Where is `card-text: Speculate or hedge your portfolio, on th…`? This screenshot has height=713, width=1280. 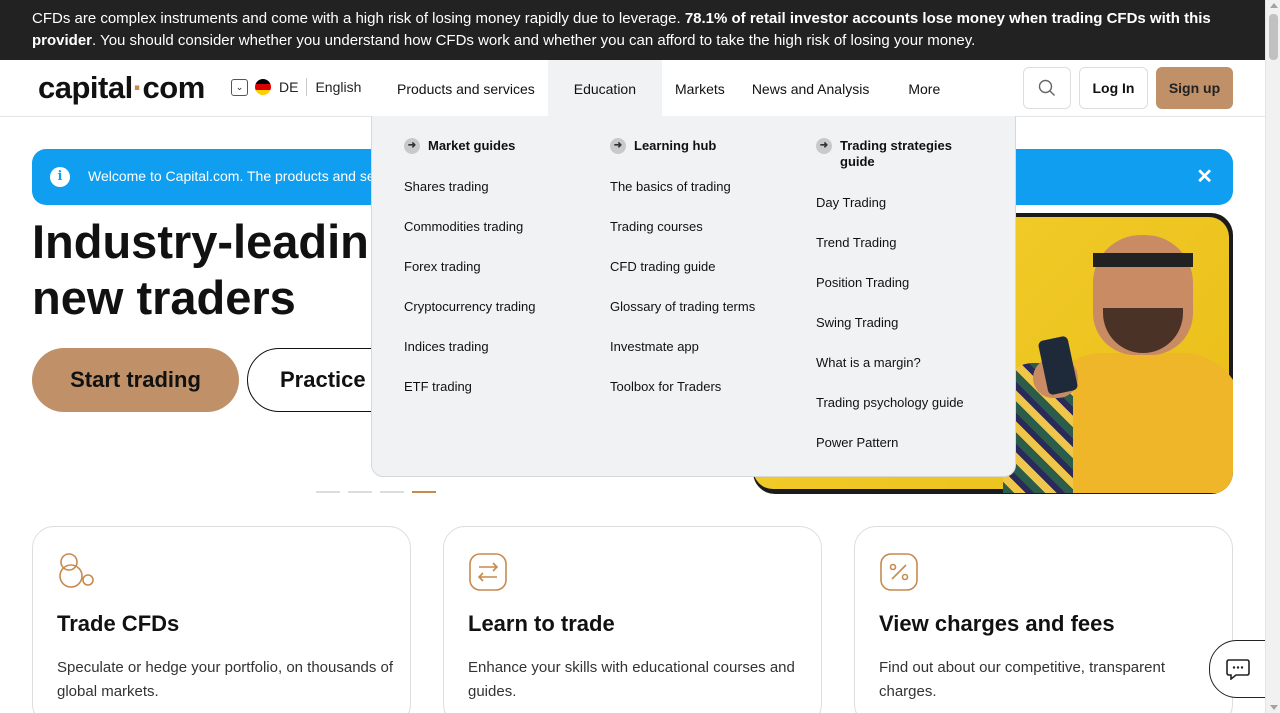
card-text: Speculate or hedge your portfolio, on th… is located at coordinates (225, 679).